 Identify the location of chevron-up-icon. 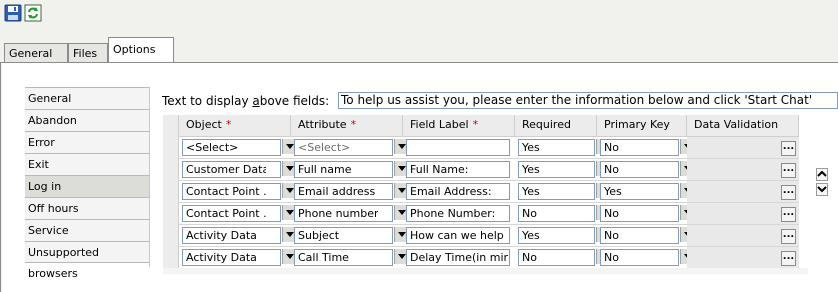
(822, 173).